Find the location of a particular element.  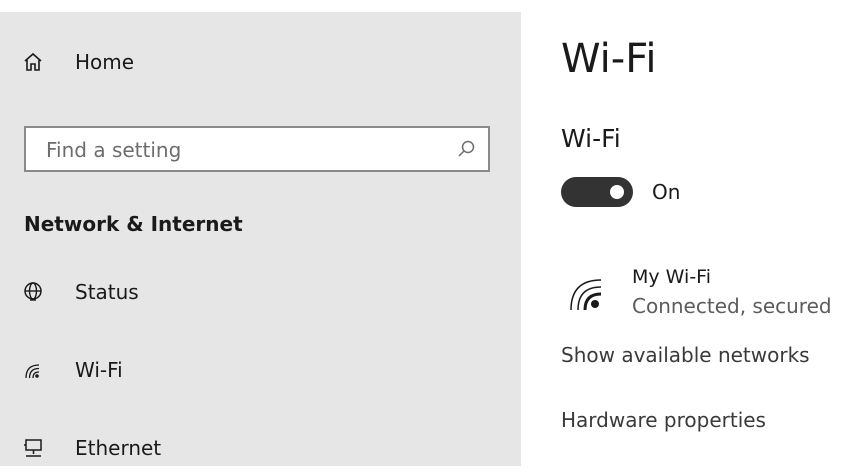

search-box is located at coordinates (257, 149).